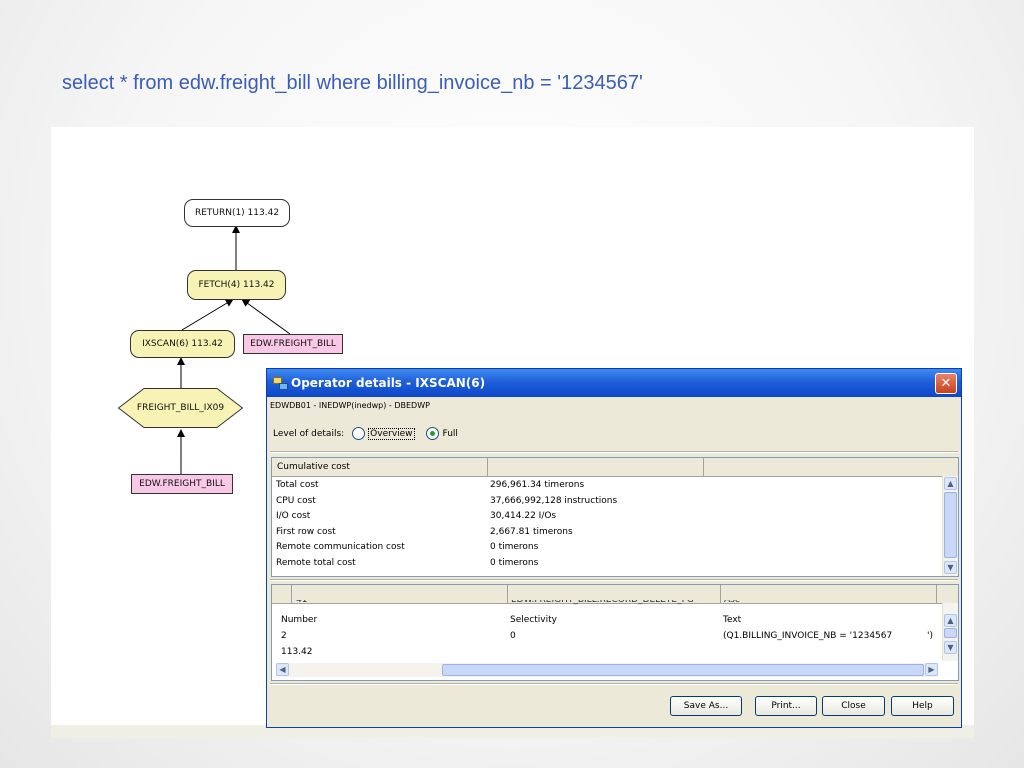  What do you see at coordinates (182, 484) in the screenshot?
I see `table-node-freight-bill-bottom: EDW.FREIGHT_BILL` at bounding box center [182, 484].